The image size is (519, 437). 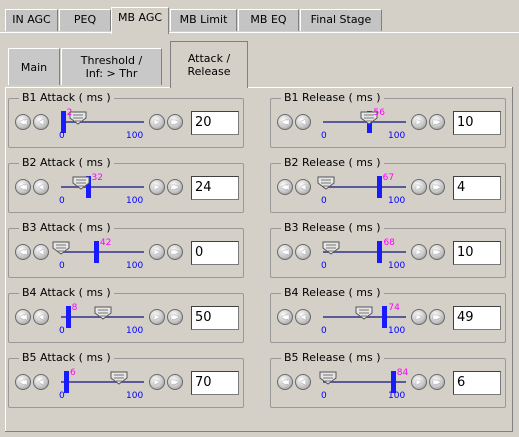 What do you see at coordinates (215, 318) in the screenshot?
I see `value-input: 50` at bounding box center [215, 318].